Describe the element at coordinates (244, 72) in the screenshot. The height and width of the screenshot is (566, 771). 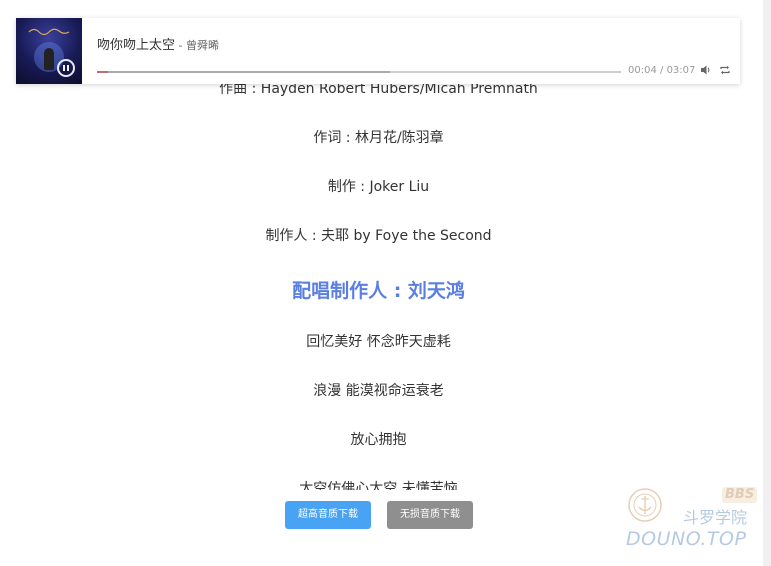
I see `progress-loaded` at that location.